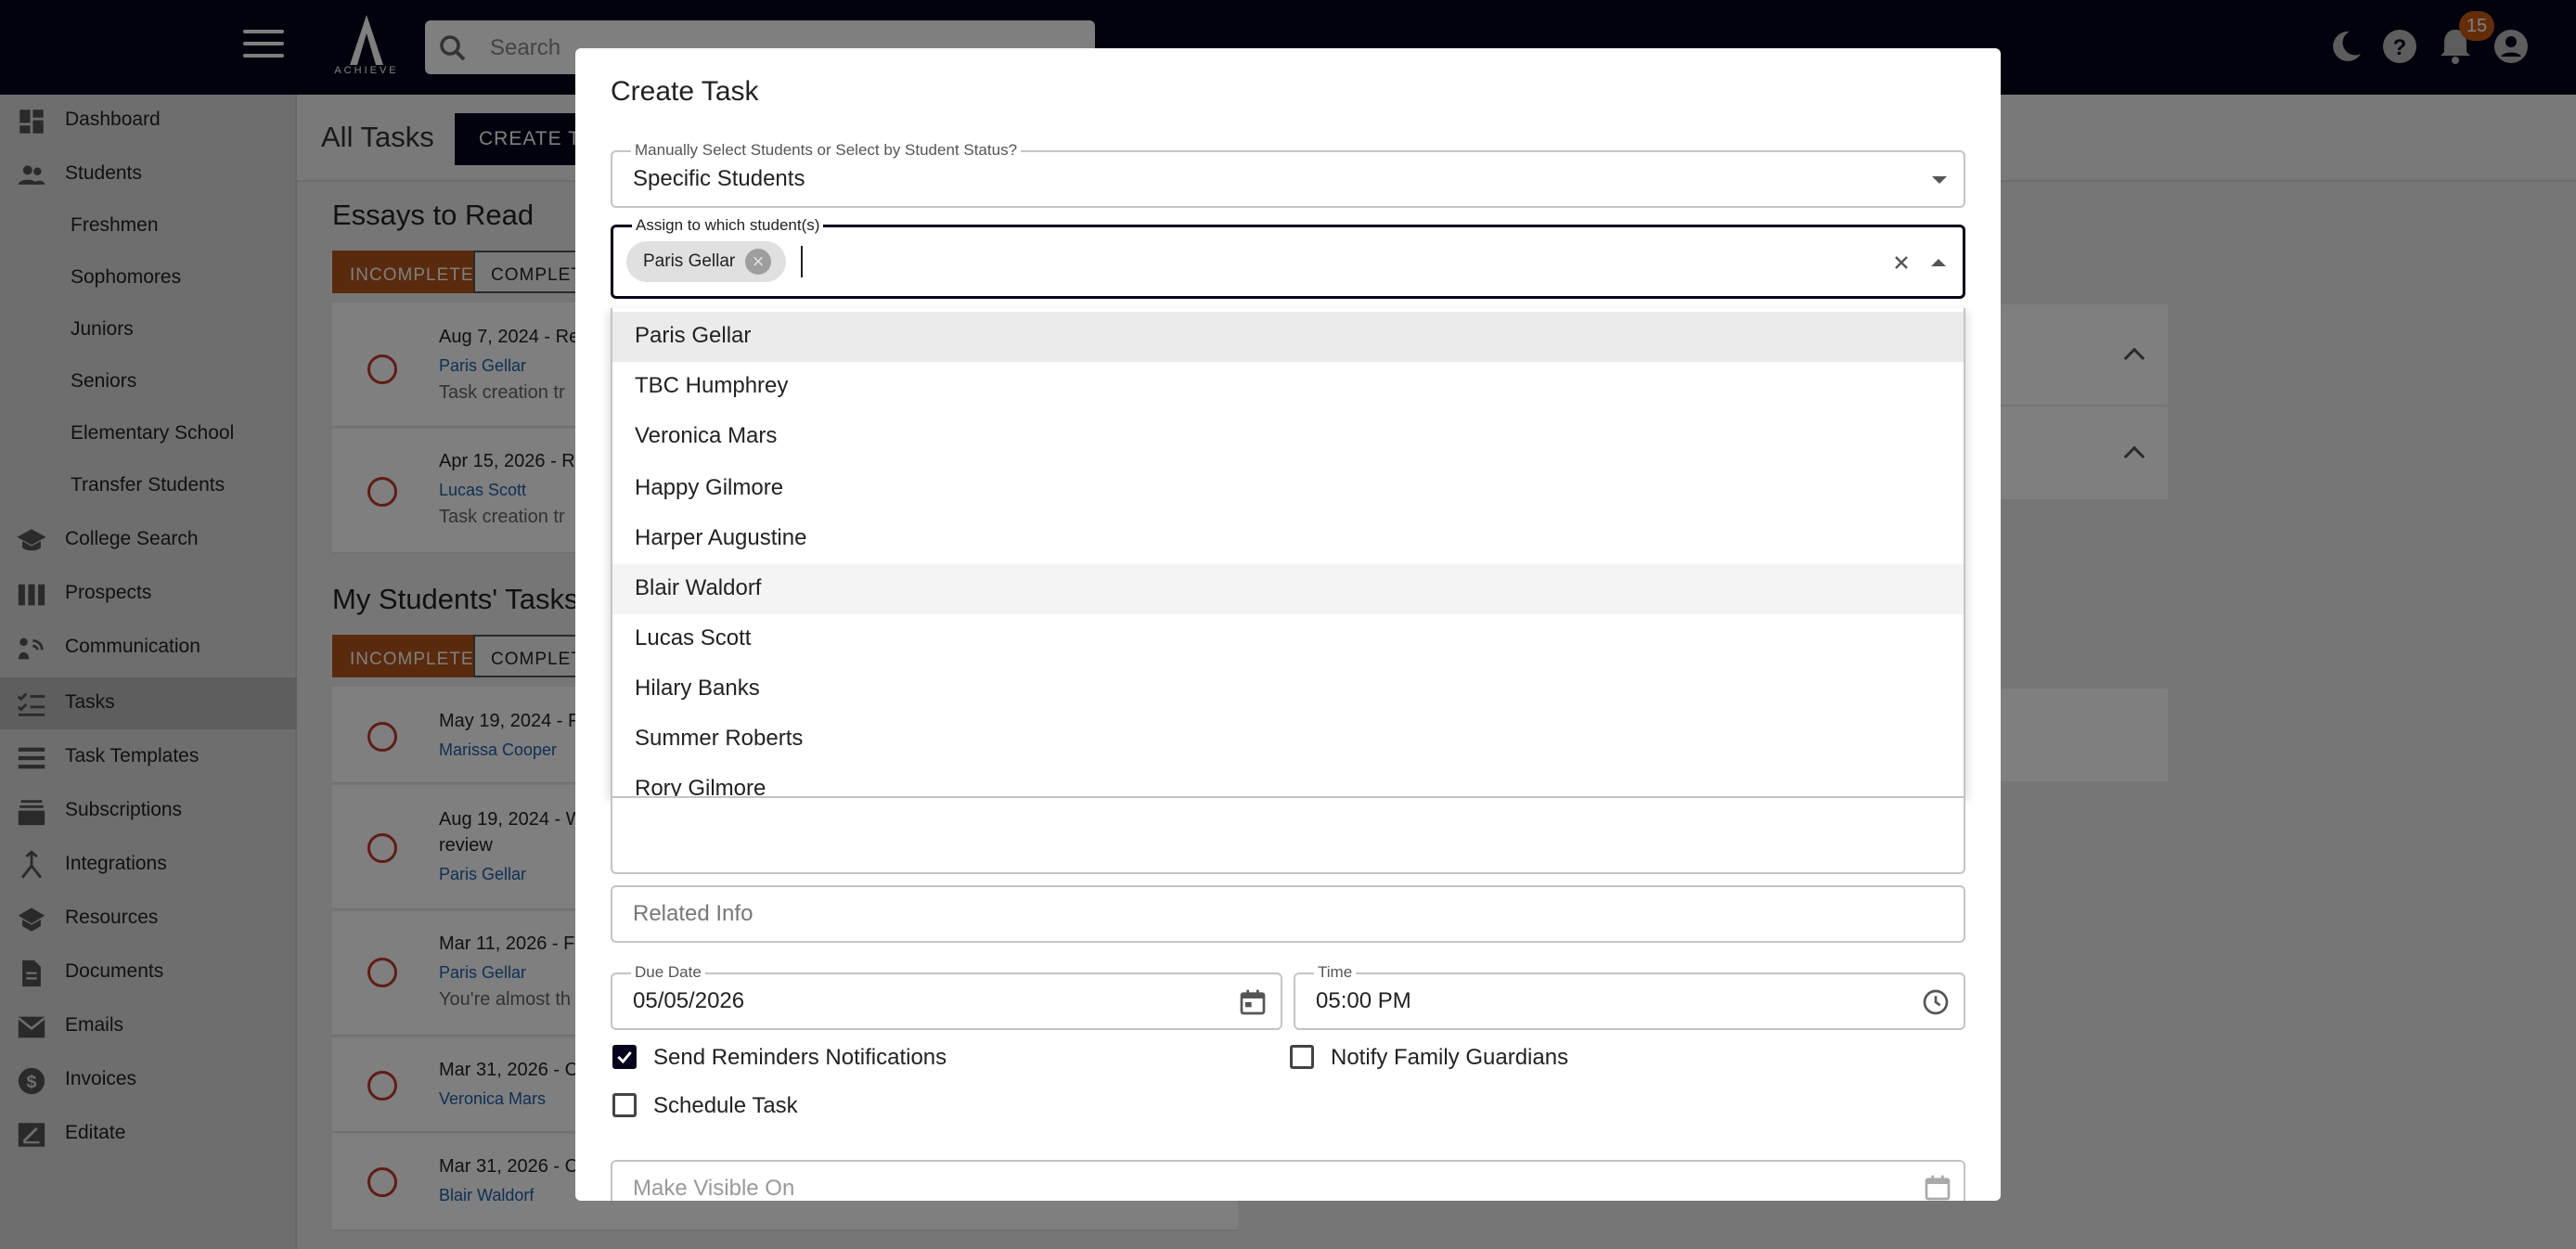 The width and height of the screenshot is (2576, 1249). Describe the element at coordinates (693, 913) in the screenshot. I see `related-info-placeholder: Related Info` at that location.